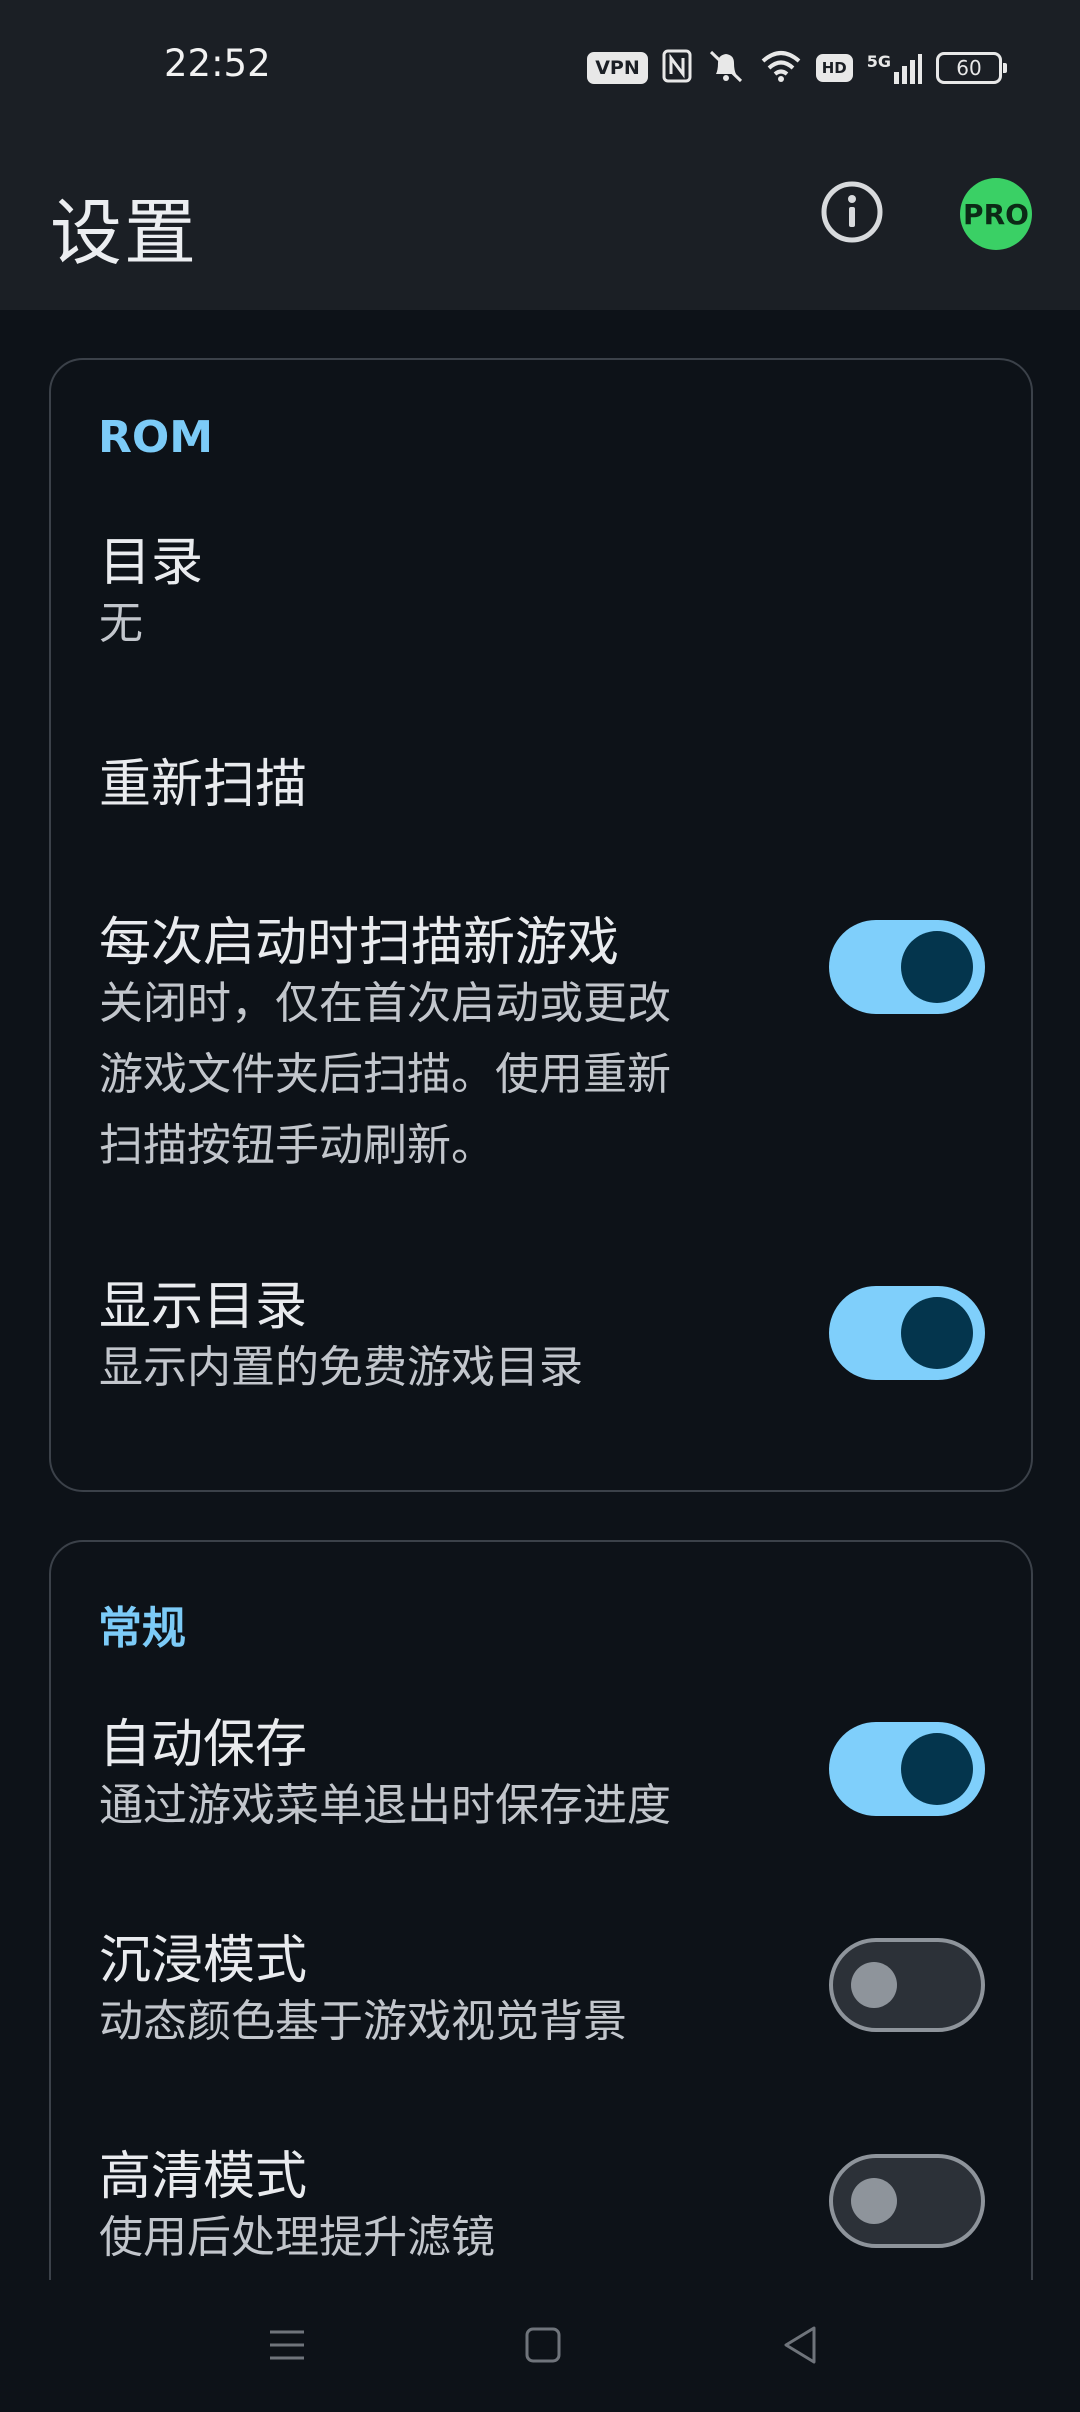  What do you see at coordinates (121, 623) in the screenshot?
I see `directory-value: 无` at bounding box center [121, 623].